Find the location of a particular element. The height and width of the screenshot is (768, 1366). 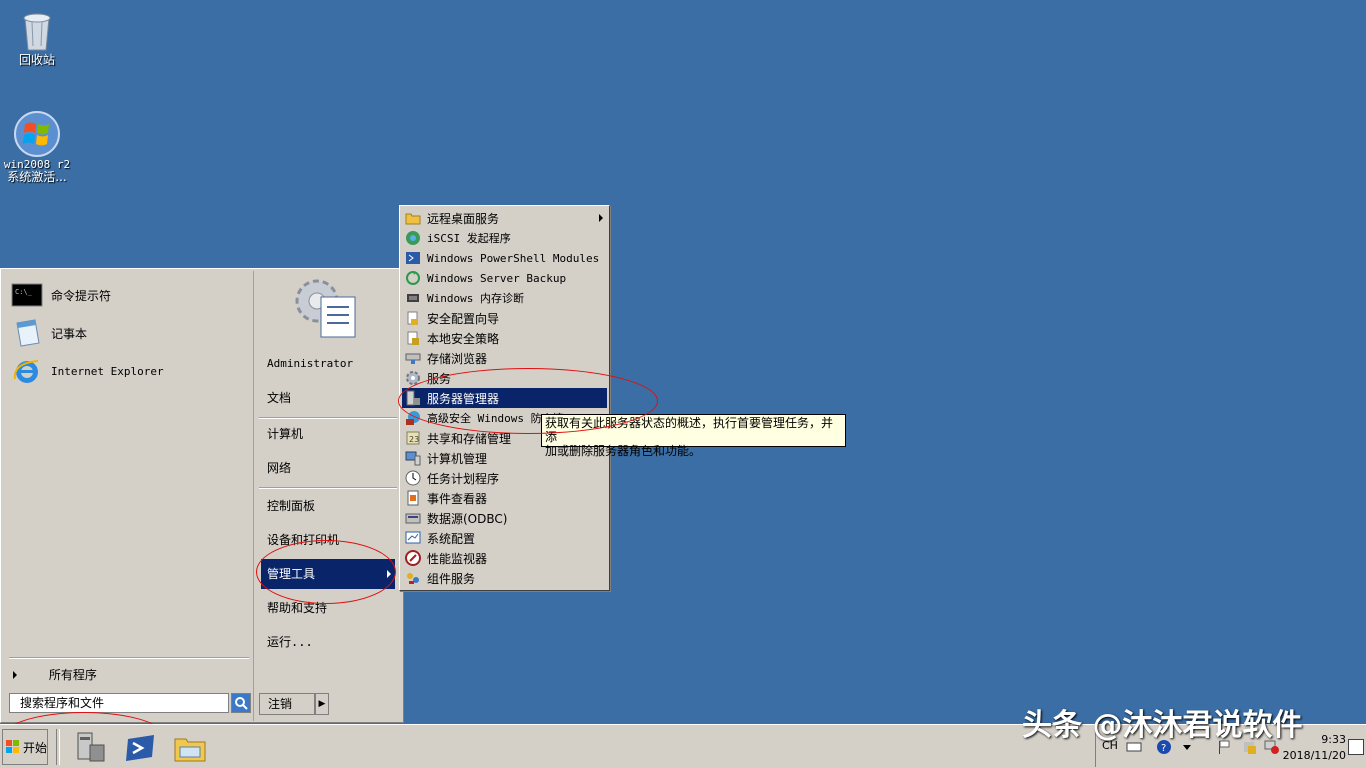

start-button: 开始 is located at coordinates (25, 747).